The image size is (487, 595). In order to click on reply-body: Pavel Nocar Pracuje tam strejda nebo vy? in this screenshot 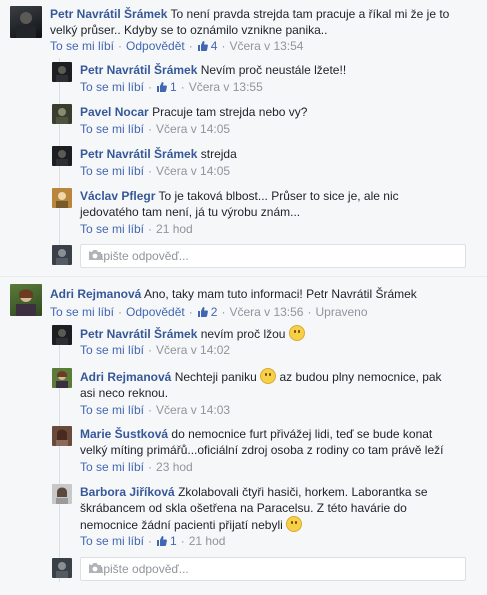, I will do `click(275, 112)`.